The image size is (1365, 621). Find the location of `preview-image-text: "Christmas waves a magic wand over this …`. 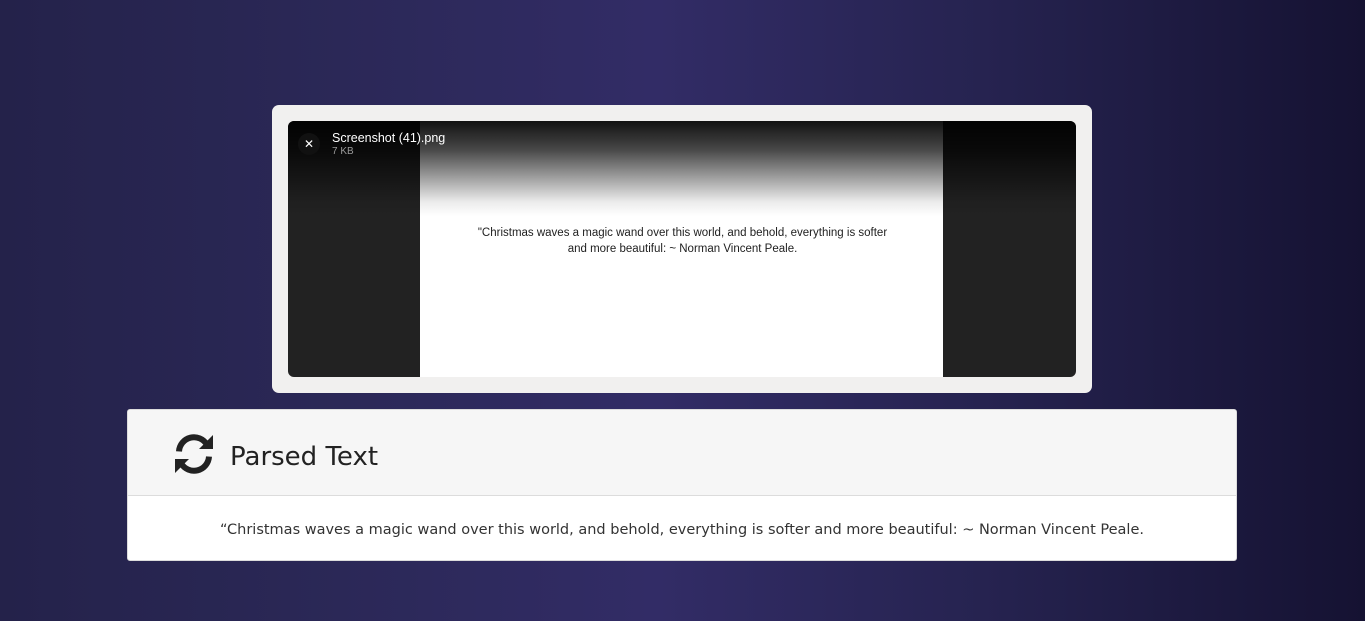

preview-image-text: "Christmas waves a magic wand over this … is located at coordinates (682, 241).